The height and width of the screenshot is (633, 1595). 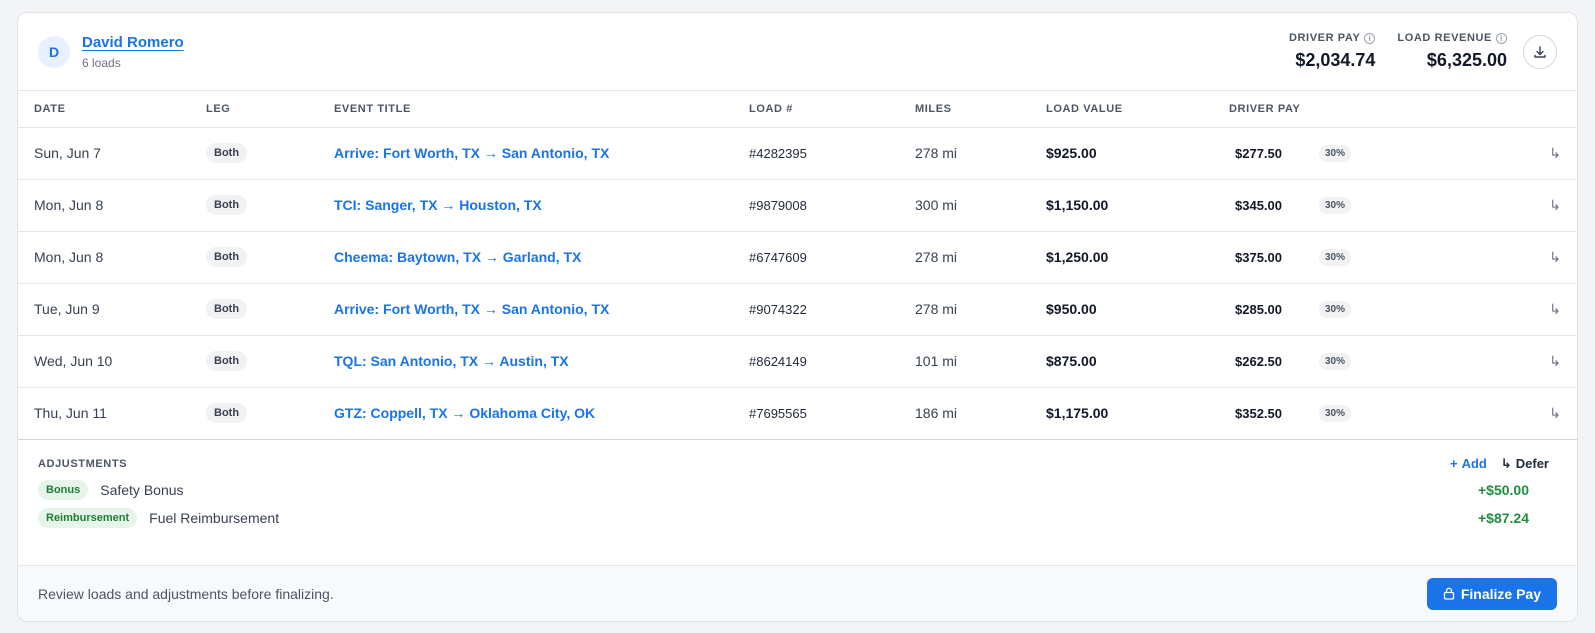 I want to click on row-miles: 300 mi, so click(x=980, y=205).